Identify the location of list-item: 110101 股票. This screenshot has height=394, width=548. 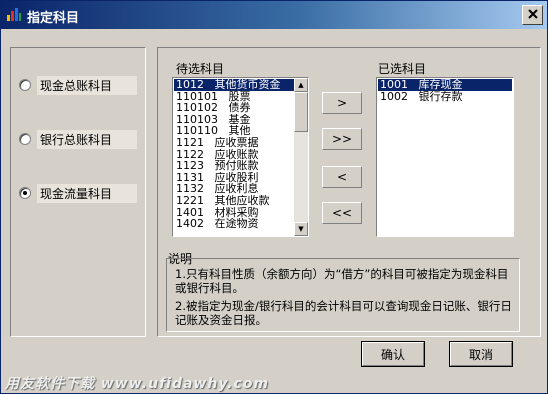
(234, 97).